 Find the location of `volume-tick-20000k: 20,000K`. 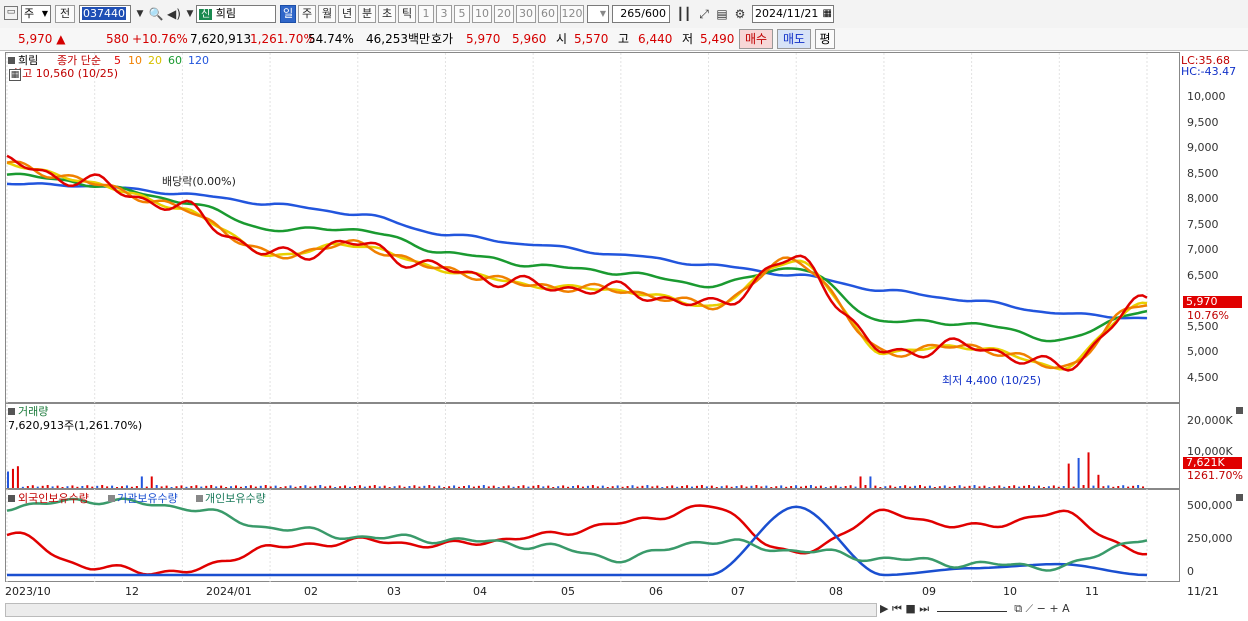

volume-tick-20000k: 20,000K is located at coordinates (1210, 420).